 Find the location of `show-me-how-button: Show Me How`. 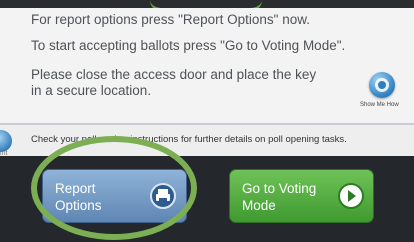

show-me-how-button: Show Me How is located at coordinates (386, 96).